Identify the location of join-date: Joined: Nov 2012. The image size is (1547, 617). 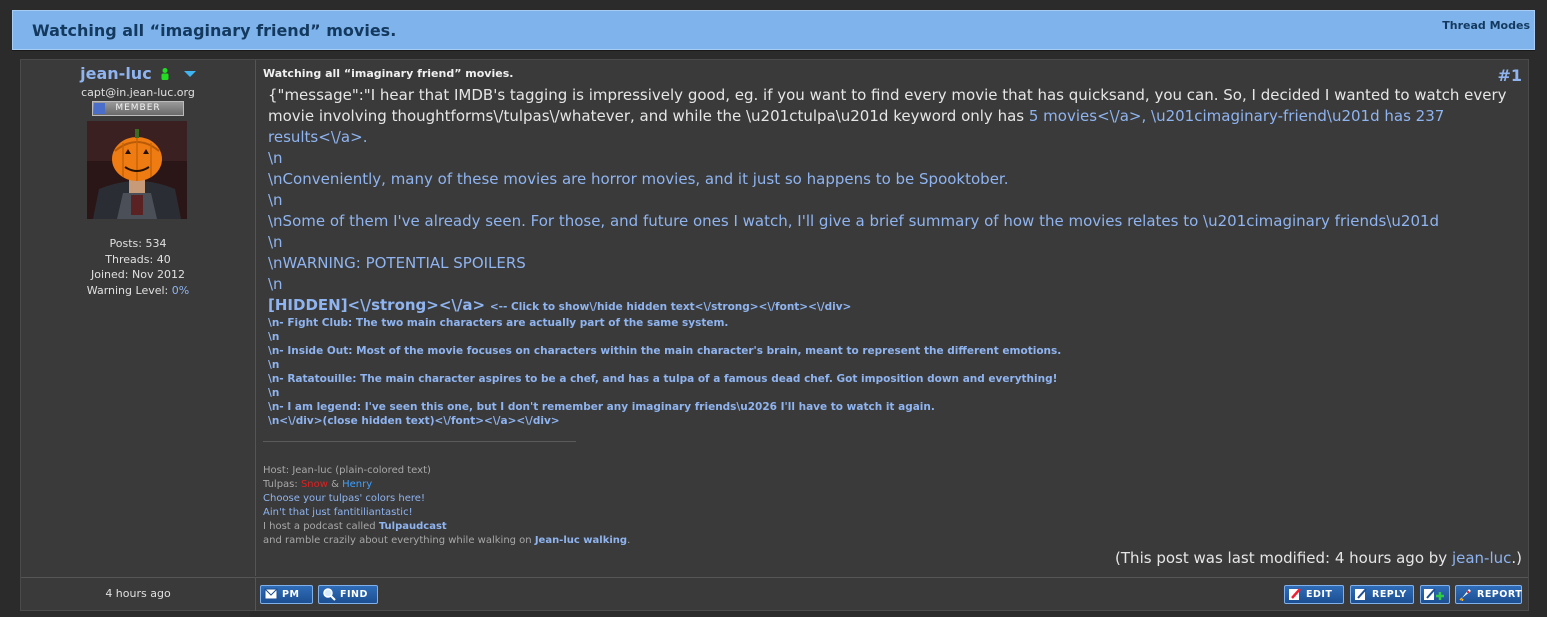
(138, 274).